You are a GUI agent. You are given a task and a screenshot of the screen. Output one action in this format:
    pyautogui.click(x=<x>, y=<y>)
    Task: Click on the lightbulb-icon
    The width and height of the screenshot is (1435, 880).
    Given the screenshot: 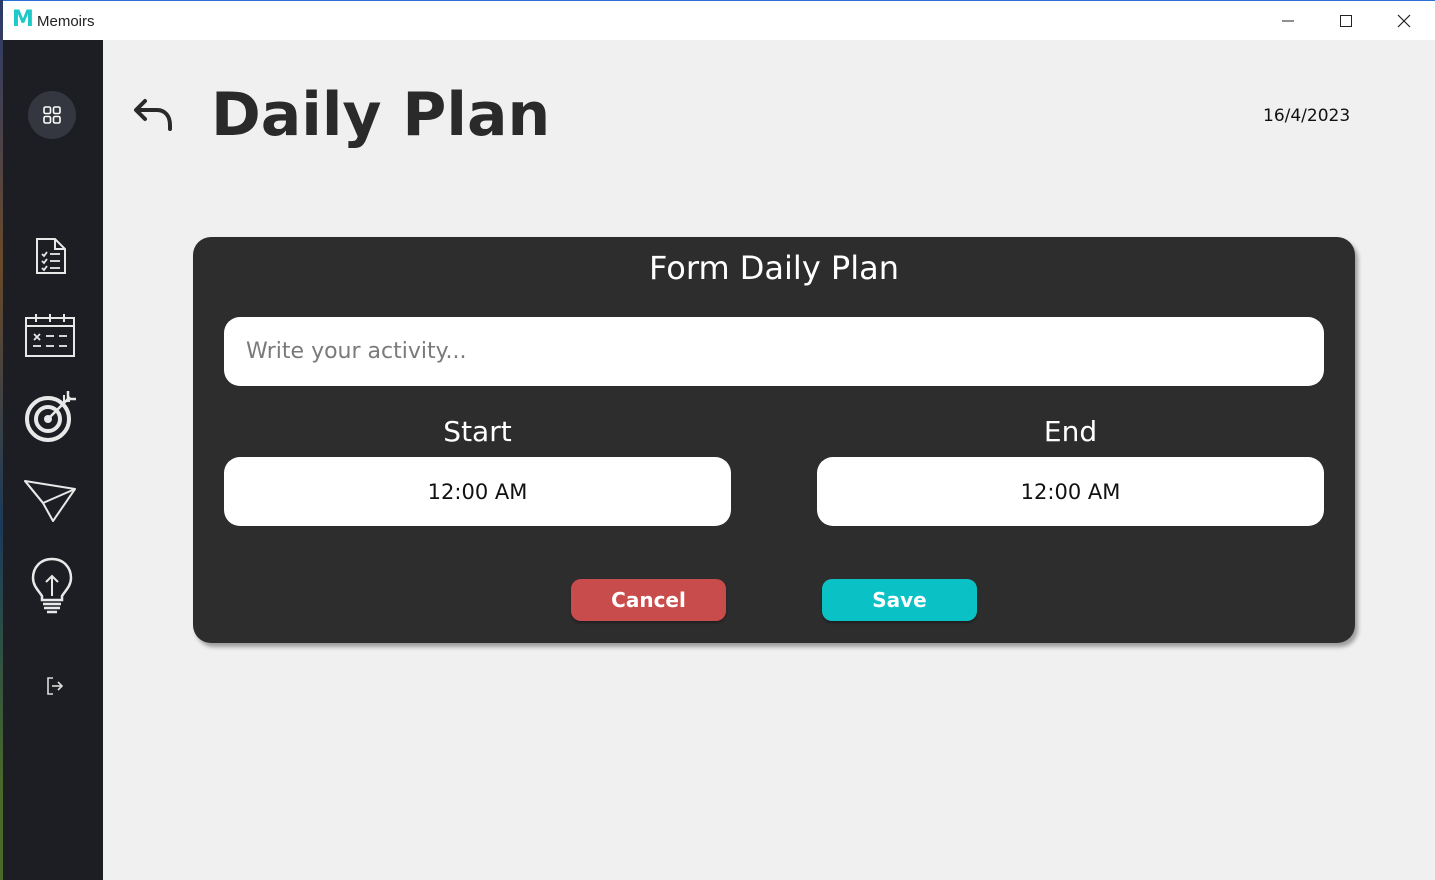 What is the action you would take?
    pyautogui.click(x=52, y=585)
    